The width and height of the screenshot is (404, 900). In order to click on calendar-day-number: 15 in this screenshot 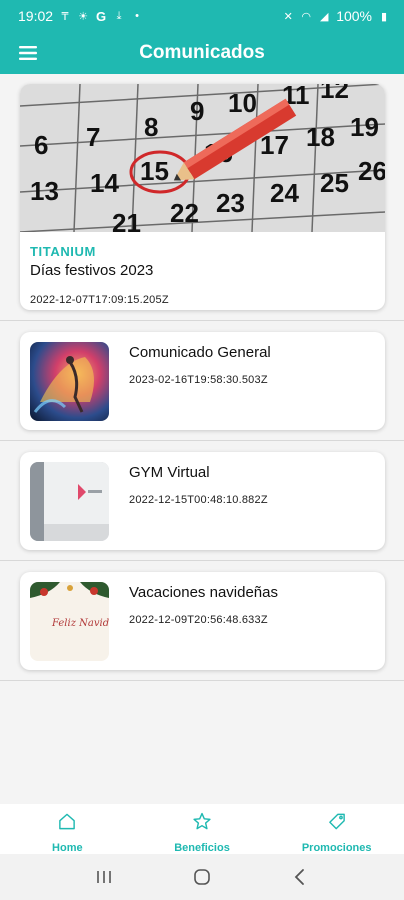, I will do `click(154, 171)`.